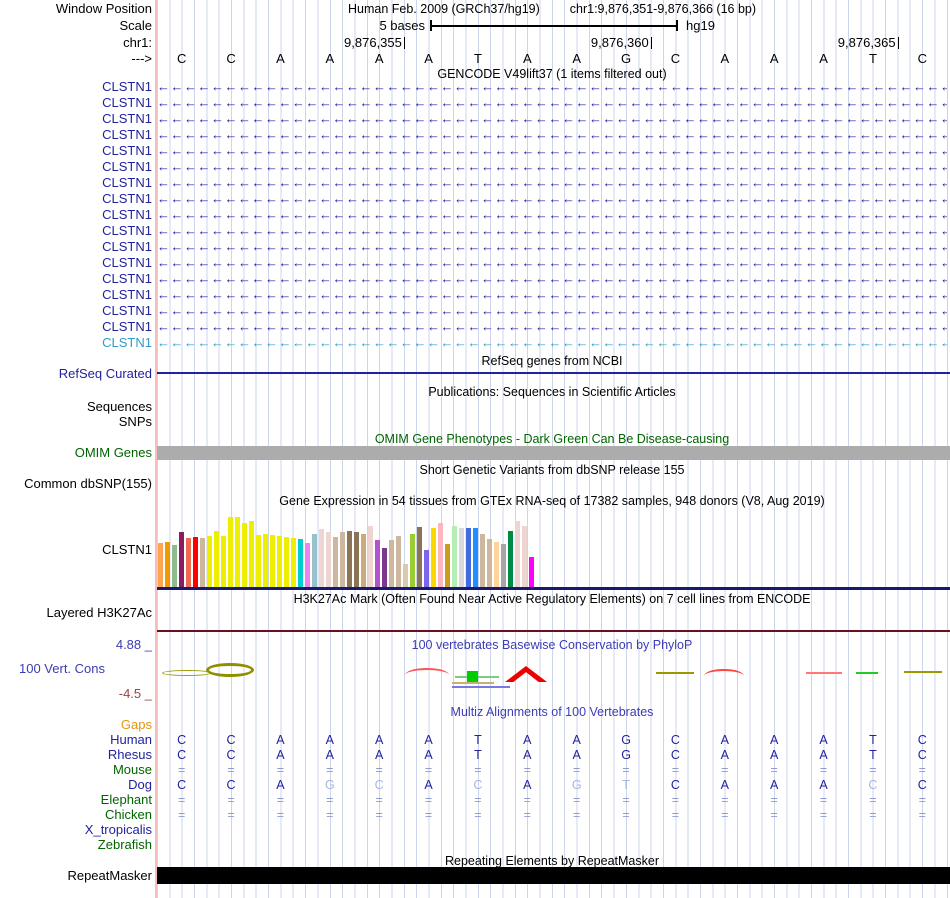 Image resolution: width=950 pixels, height=898 pixels. I want to click on multiz-species-label: Gaps, so click(76, 725).